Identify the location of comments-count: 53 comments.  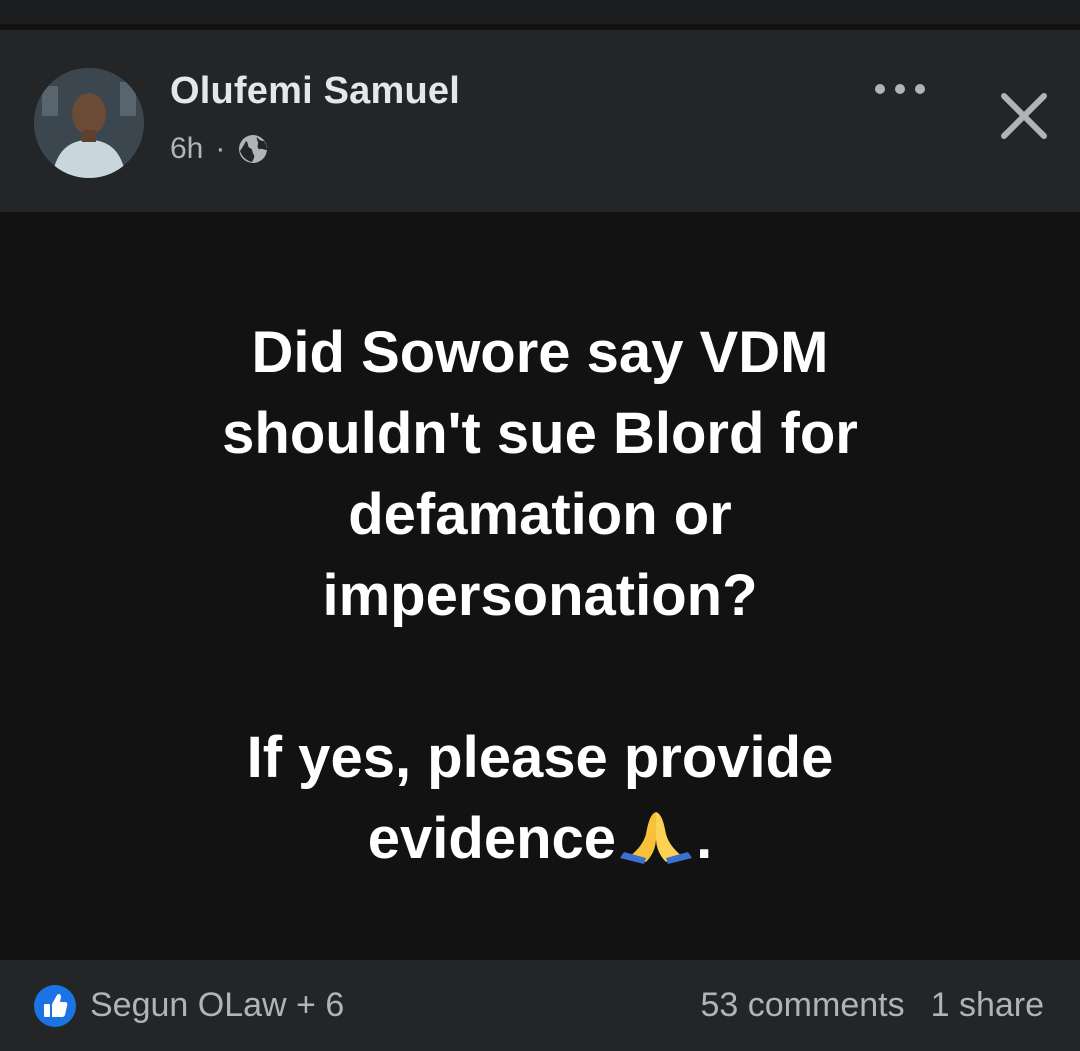
(803, 1005).